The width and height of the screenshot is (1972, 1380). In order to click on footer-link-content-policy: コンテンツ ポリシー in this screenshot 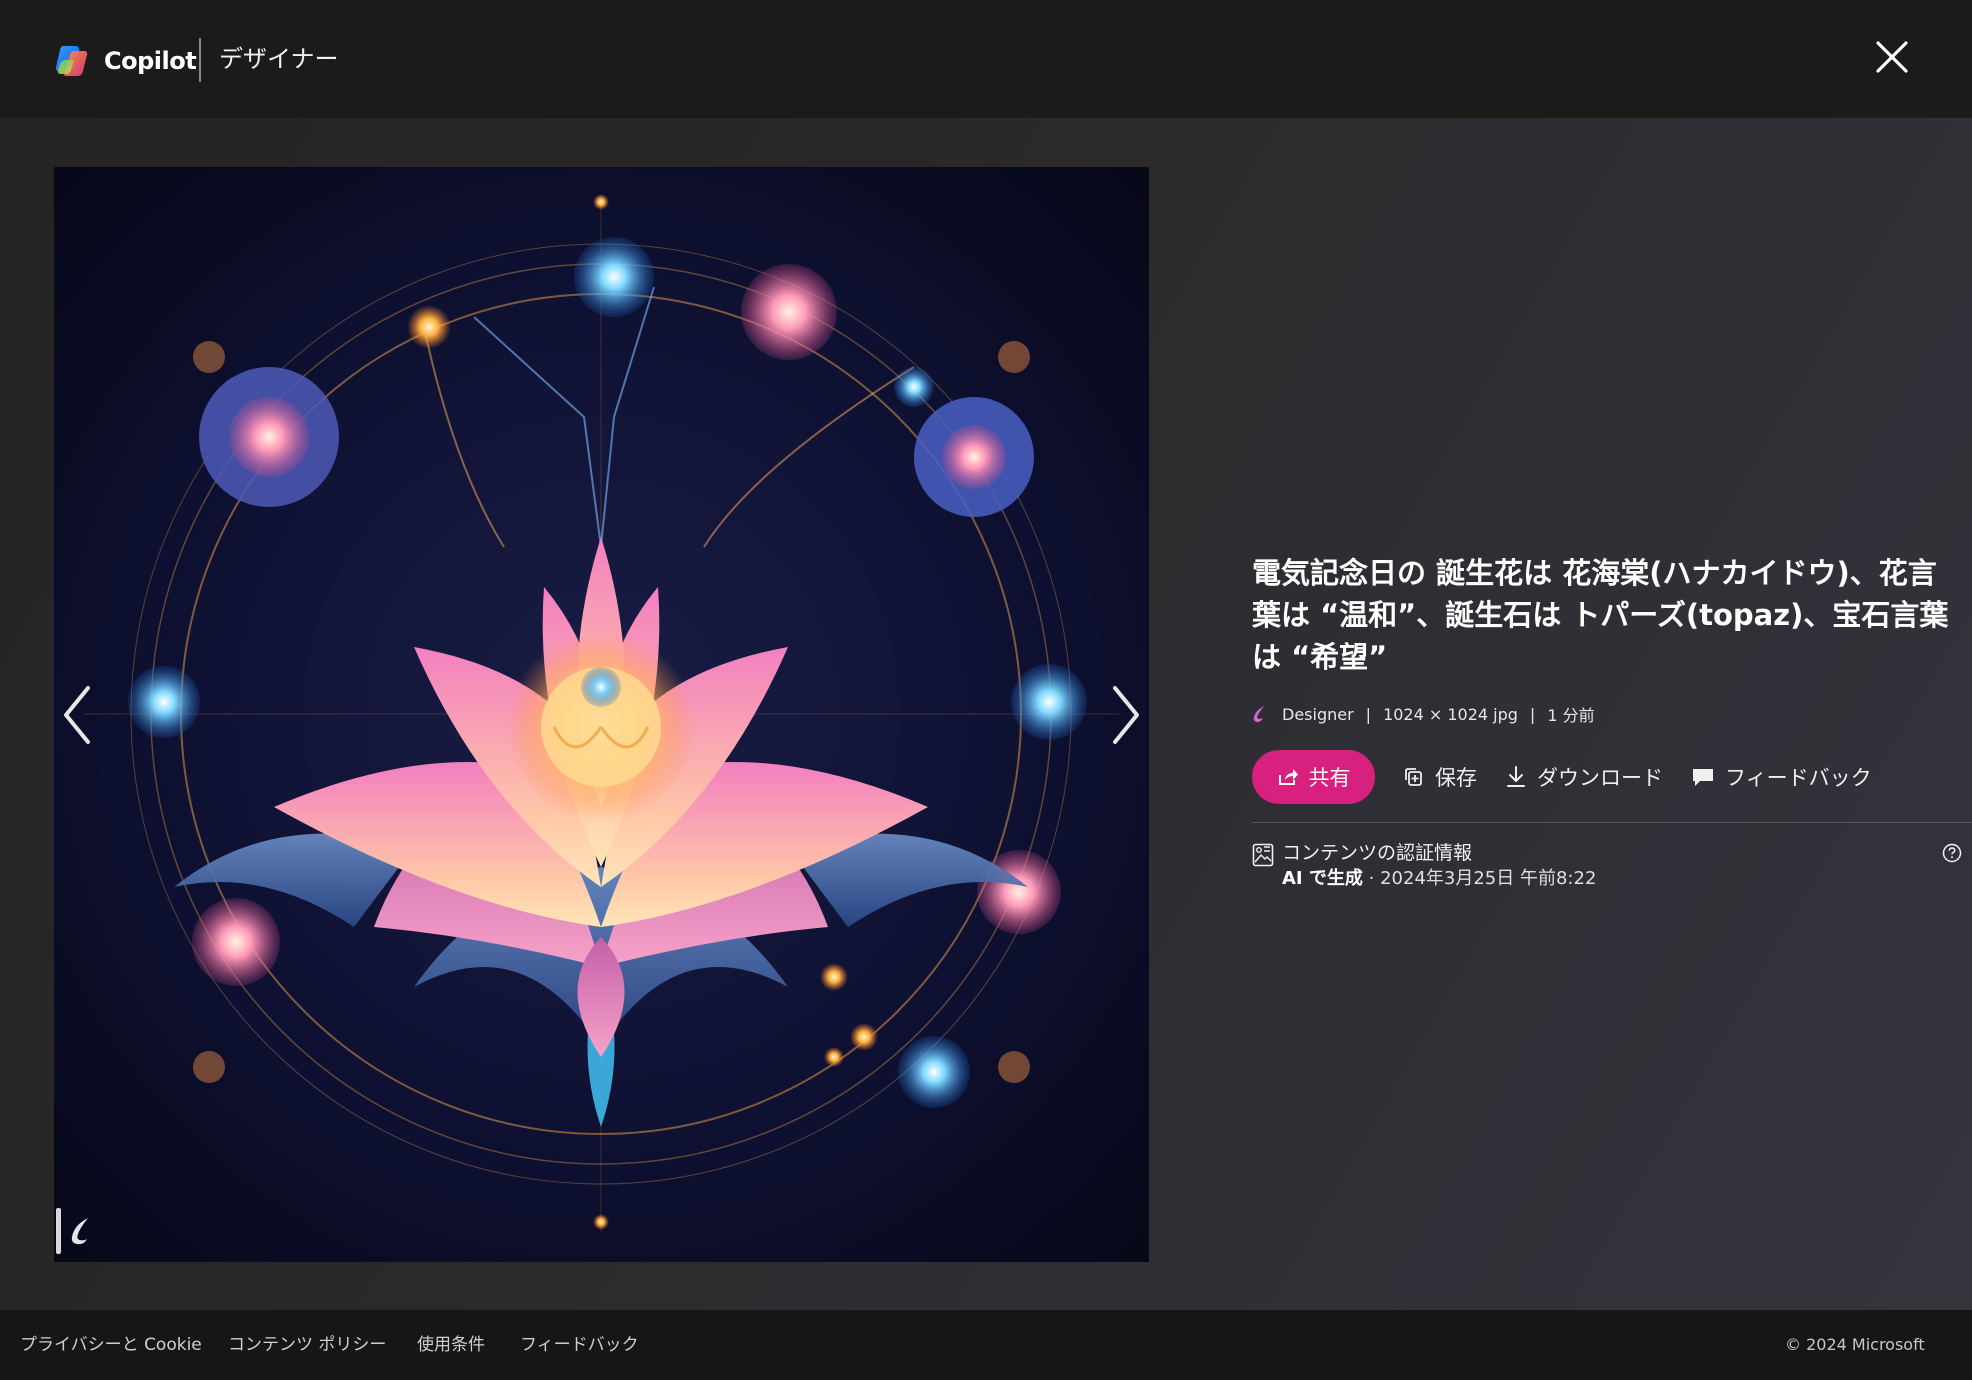, I will do `click(307, 1345)`.